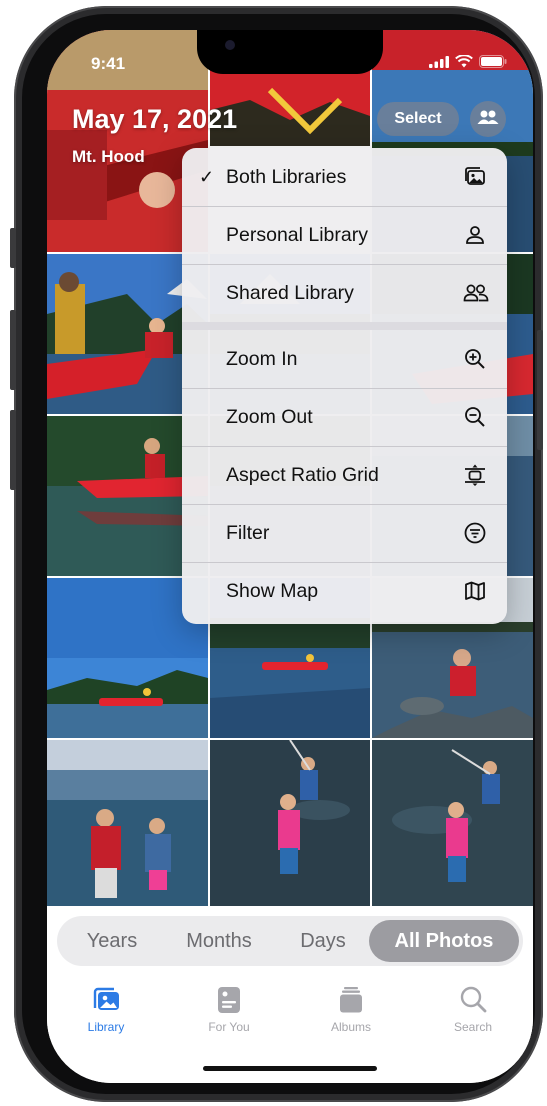 The height and width of the screenshot is (1106, 547). Describe the element at coordinates (229, 1027) in the screenshot. I see `tab-label: For You` at that location.